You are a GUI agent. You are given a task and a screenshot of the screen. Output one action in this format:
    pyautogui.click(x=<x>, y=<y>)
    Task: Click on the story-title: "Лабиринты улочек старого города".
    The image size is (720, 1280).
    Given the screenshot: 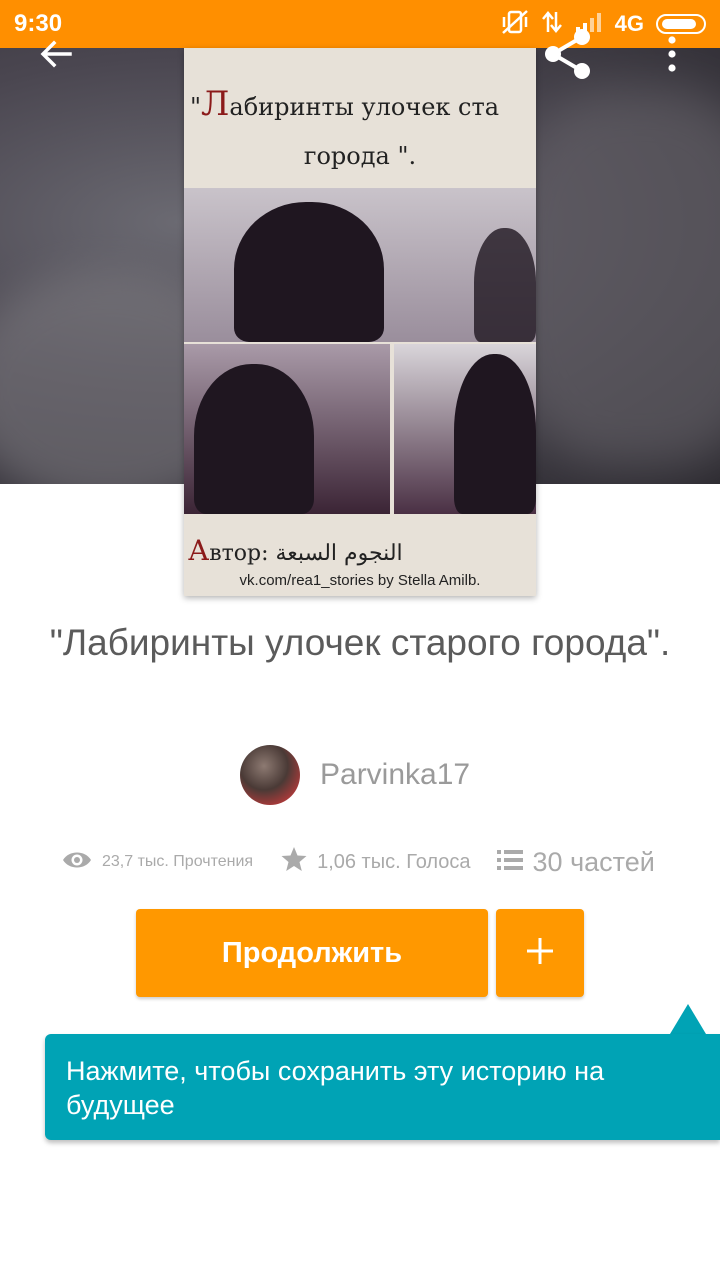 What is the action you would take?
    pyautogui.click(x=360, y=642)
    